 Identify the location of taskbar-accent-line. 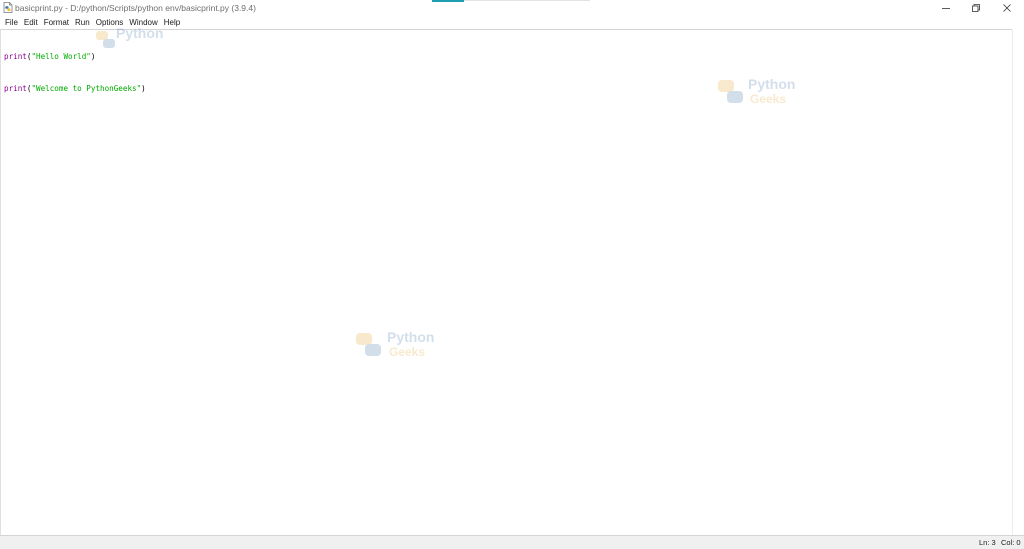
(527, 0).